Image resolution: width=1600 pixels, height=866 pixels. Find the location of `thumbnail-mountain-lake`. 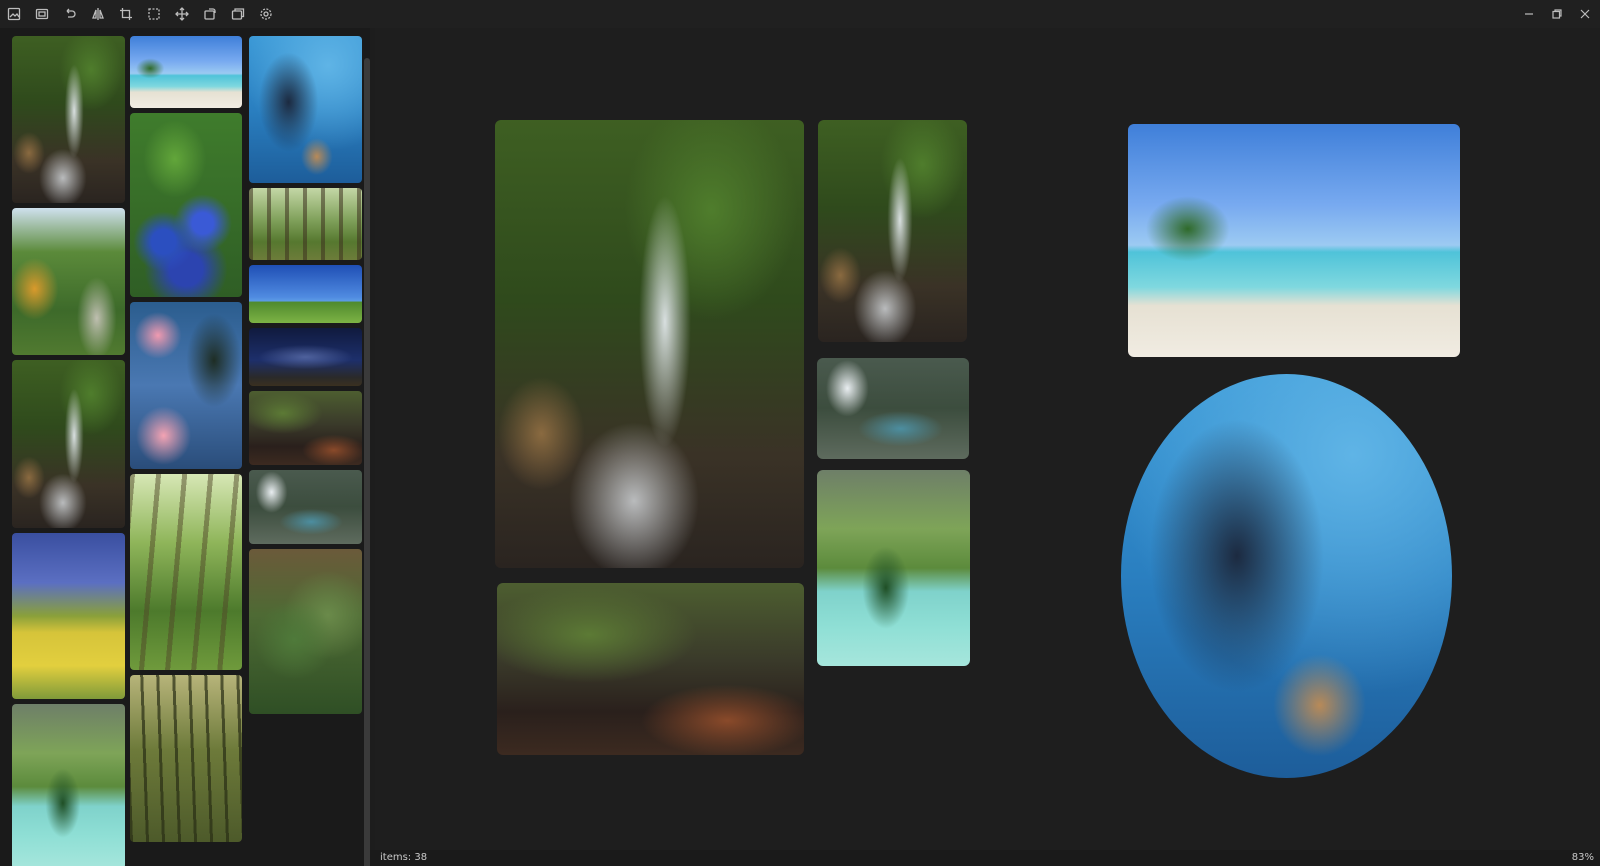

thumbnail-mountain-lake is located at coordinates (68, 785).